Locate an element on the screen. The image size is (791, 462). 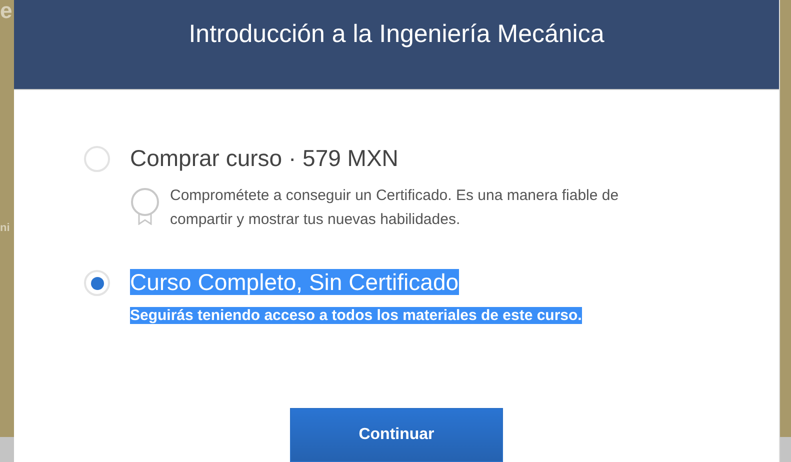
option-title: Curso Completo, Sin Certificado is located at coordinates (294, 282).